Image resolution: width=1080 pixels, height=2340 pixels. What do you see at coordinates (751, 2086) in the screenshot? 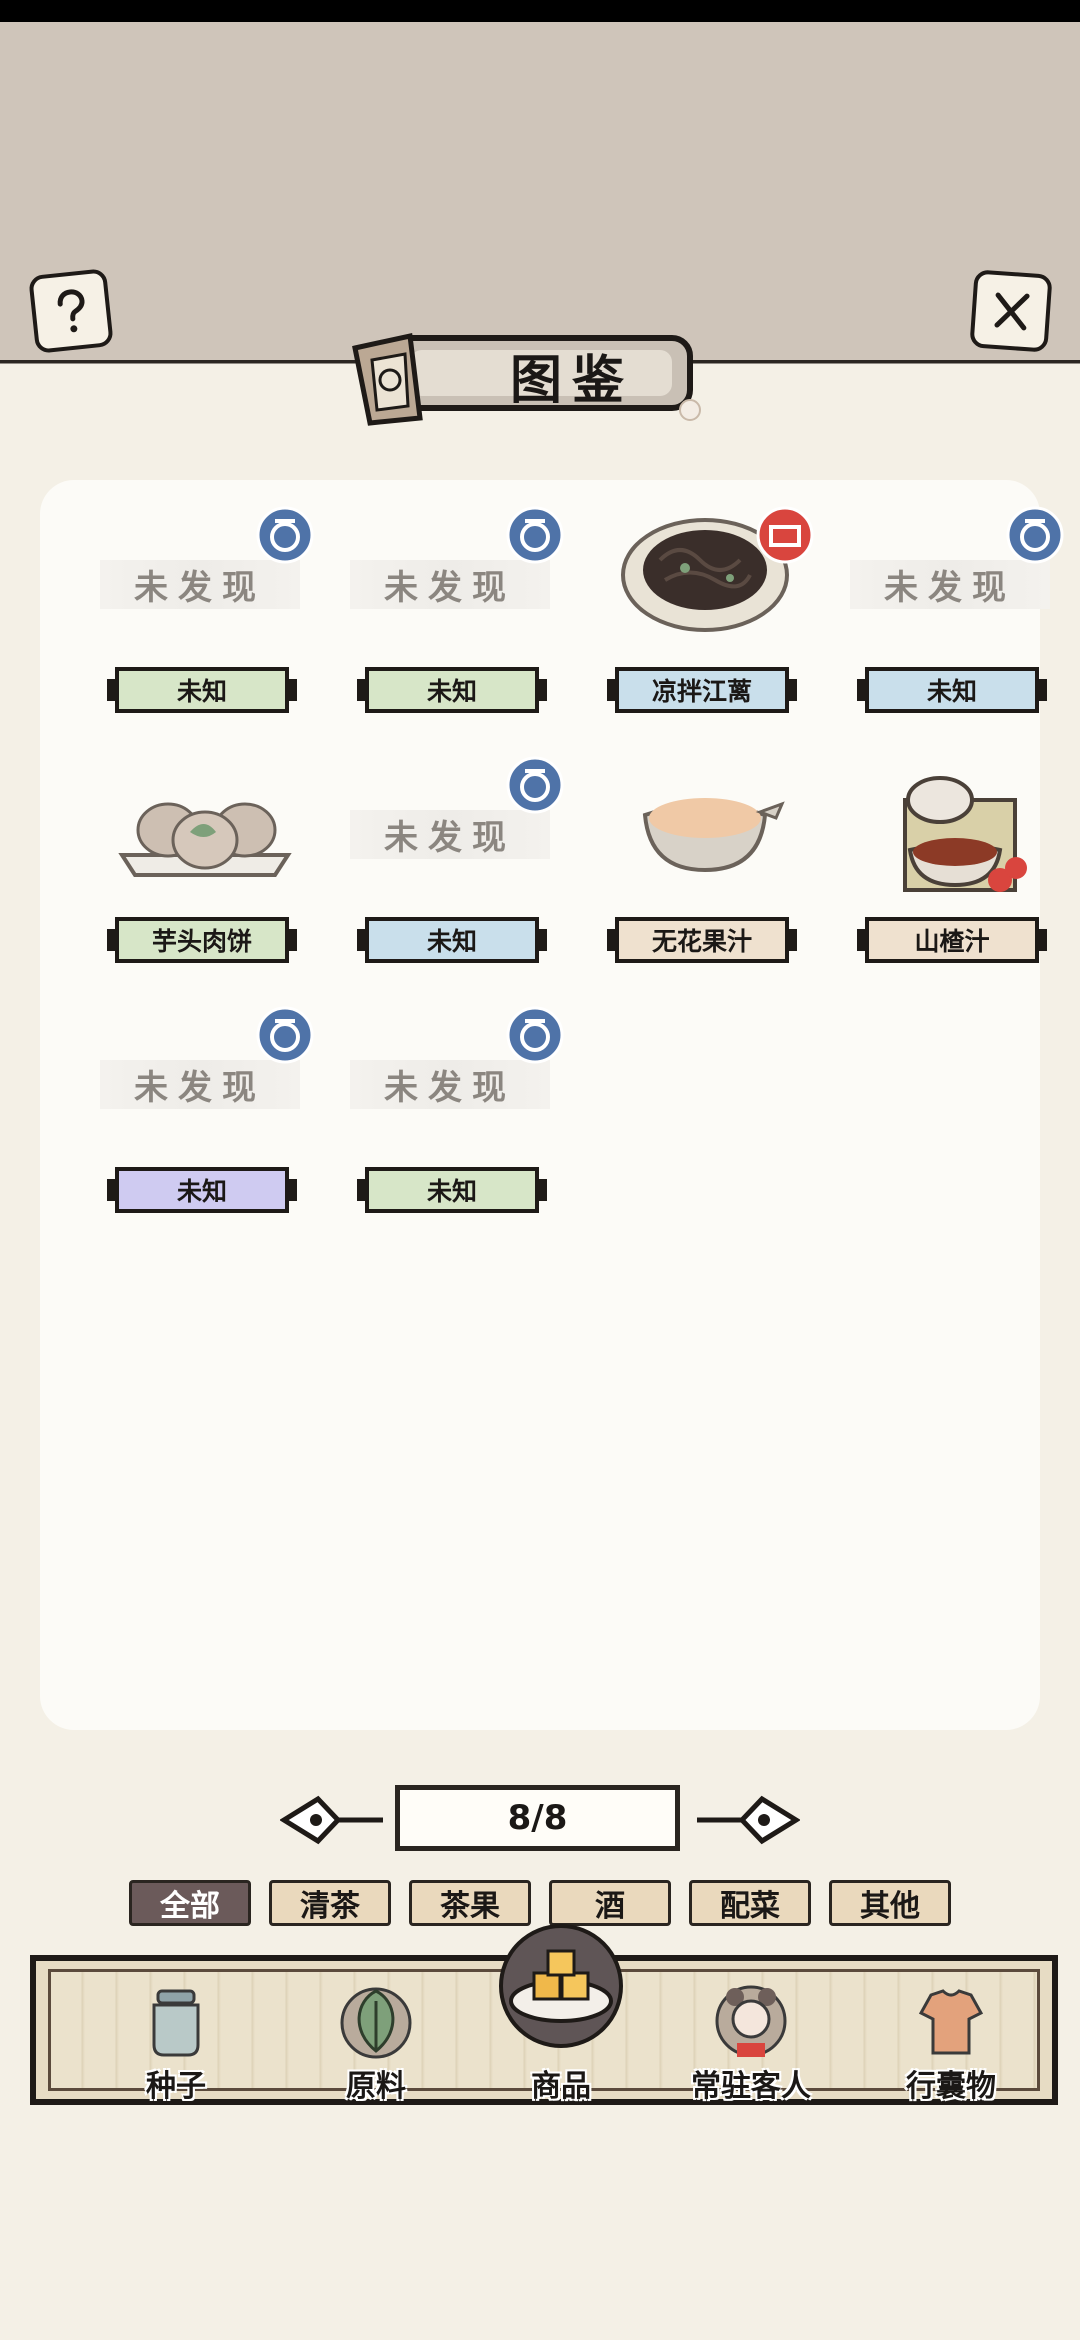
I see `nav-regular-guests-label: 常驻客人` at bounding box center [751, 2086].